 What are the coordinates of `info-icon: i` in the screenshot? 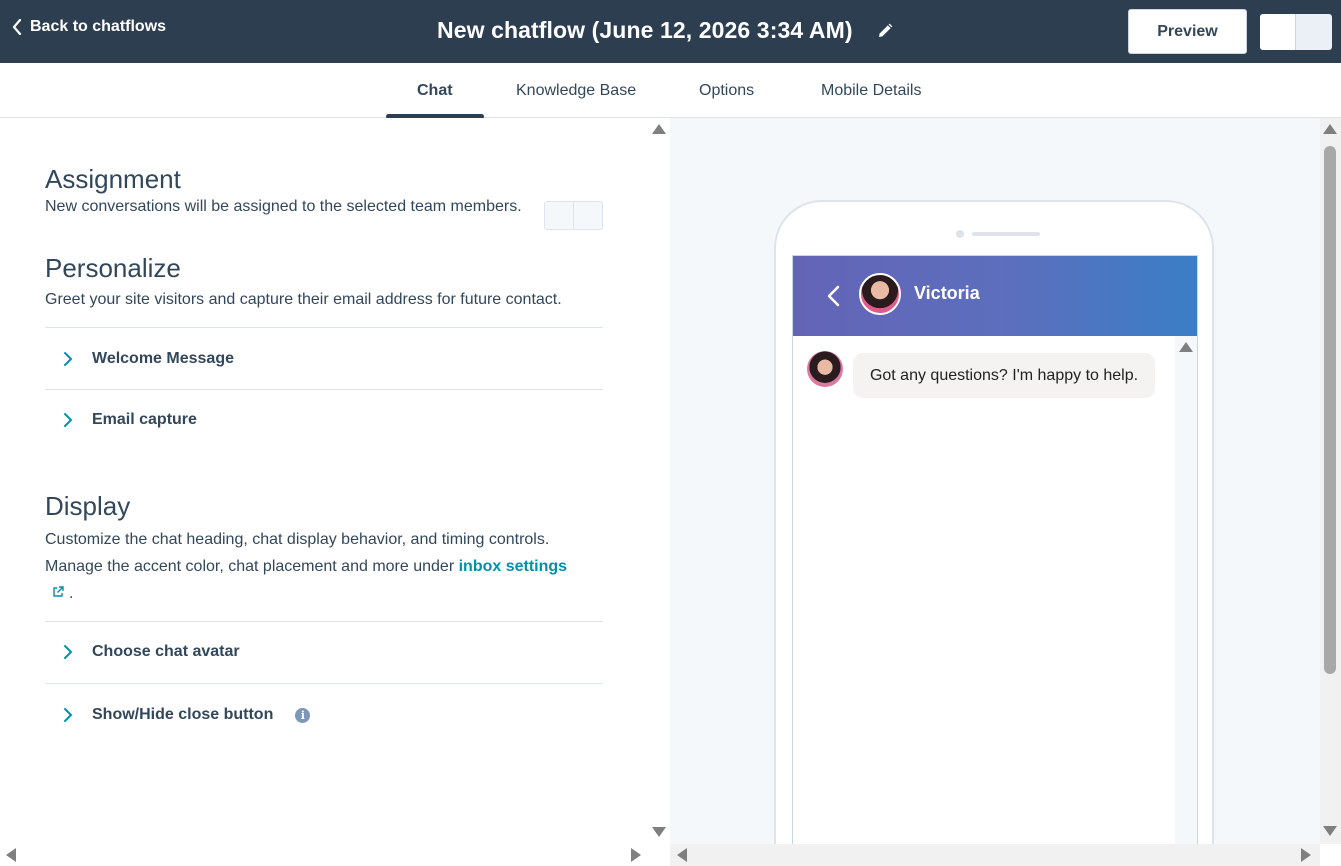 It's located at (303, 715).